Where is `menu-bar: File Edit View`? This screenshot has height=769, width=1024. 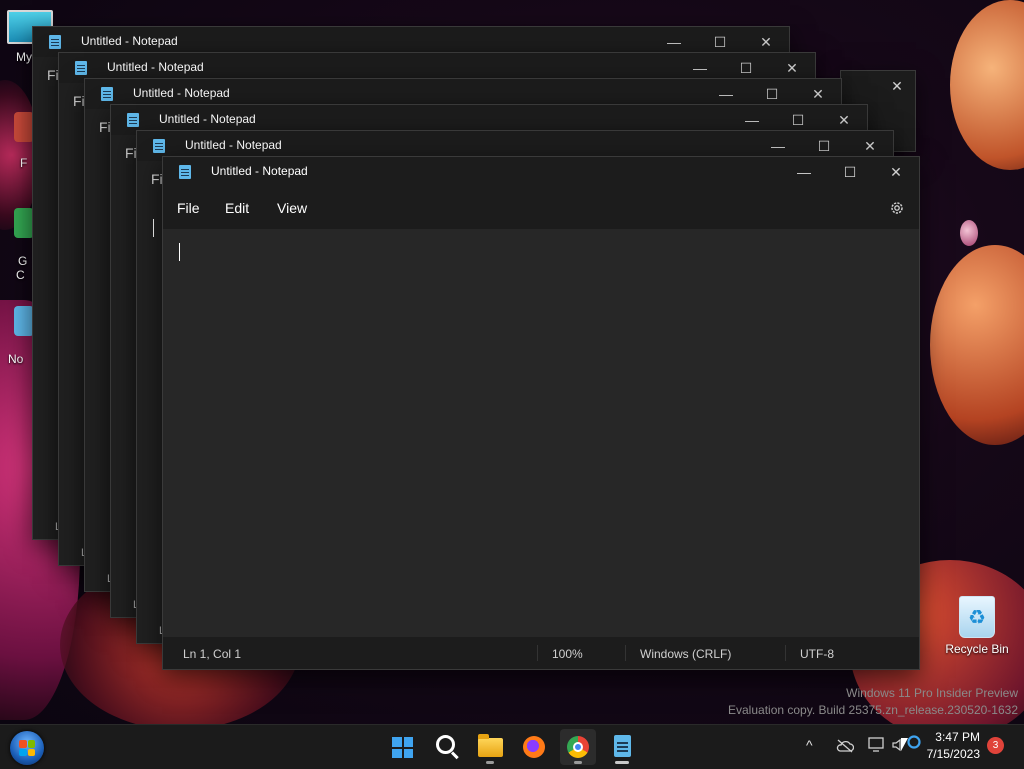
menu-bar: File Edit View is located at coordinates (541, 208).